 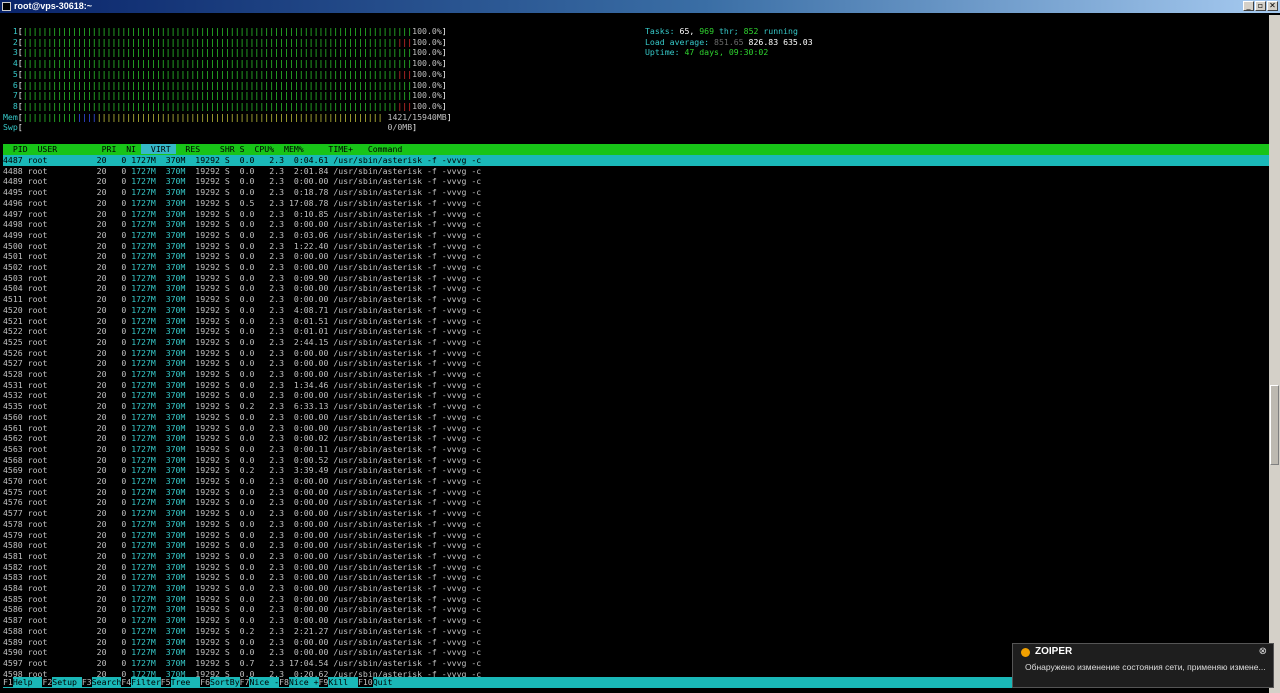 What do you see at coordinates (265, 149) in the screenshot?
I see `col-cpu: CPU%` at bounding box center [265, 149].